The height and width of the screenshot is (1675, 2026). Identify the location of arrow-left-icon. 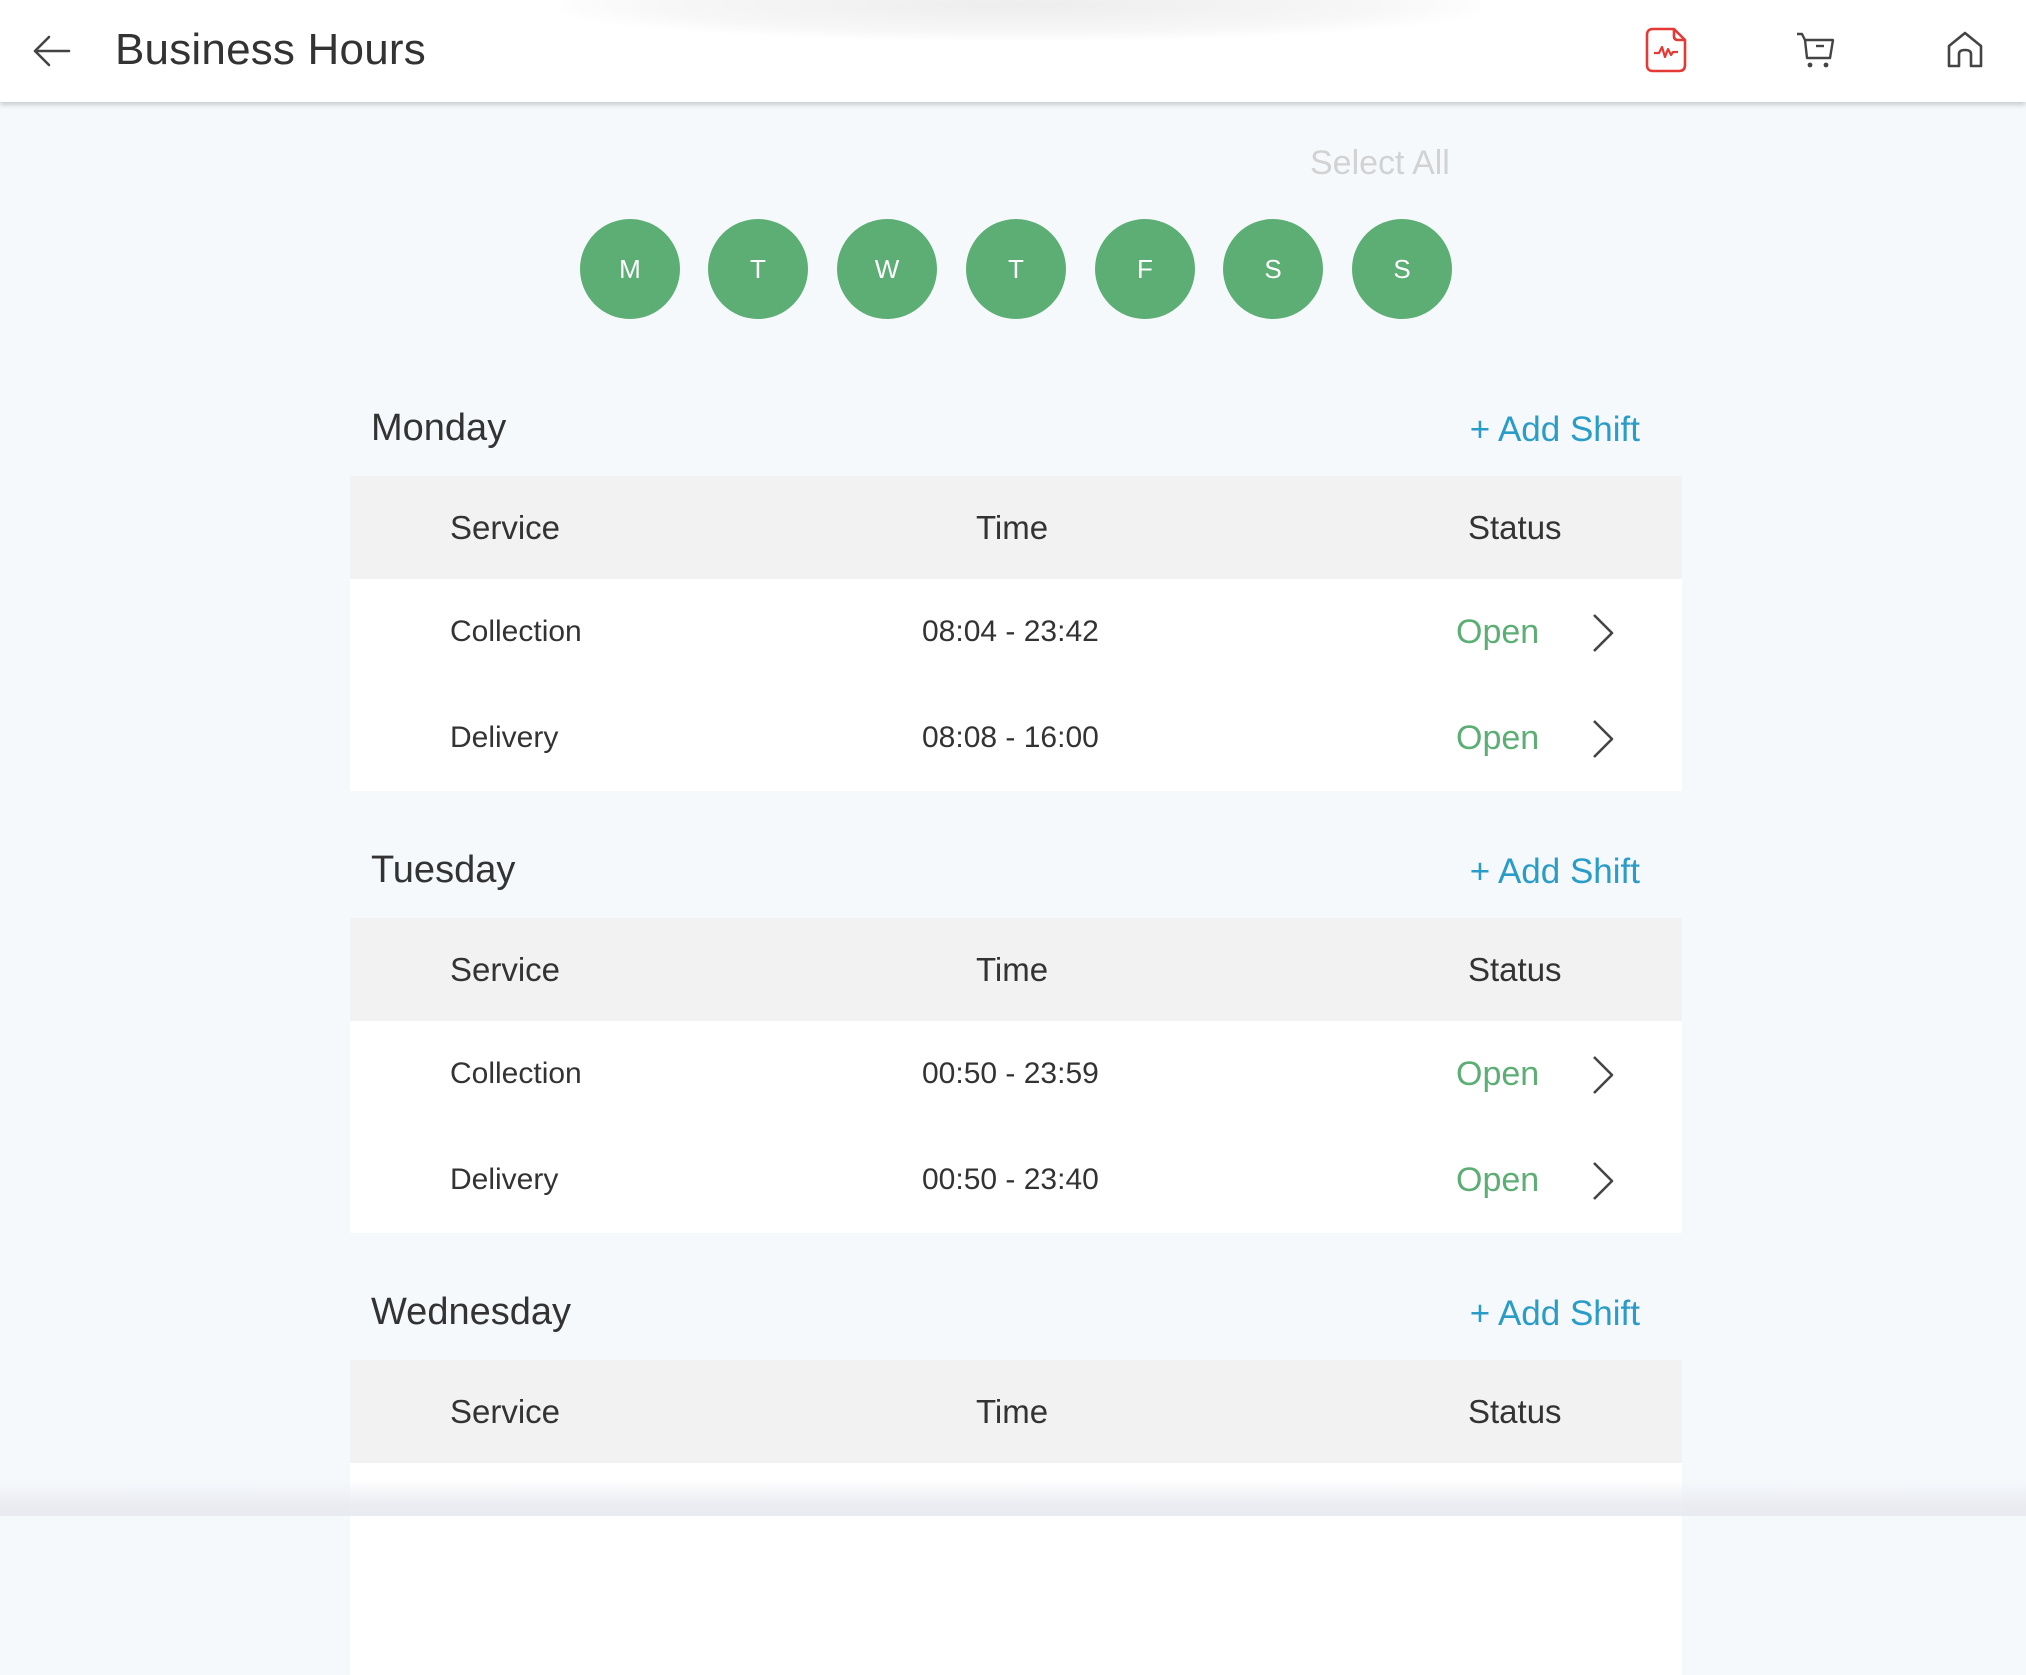
(52, 51).